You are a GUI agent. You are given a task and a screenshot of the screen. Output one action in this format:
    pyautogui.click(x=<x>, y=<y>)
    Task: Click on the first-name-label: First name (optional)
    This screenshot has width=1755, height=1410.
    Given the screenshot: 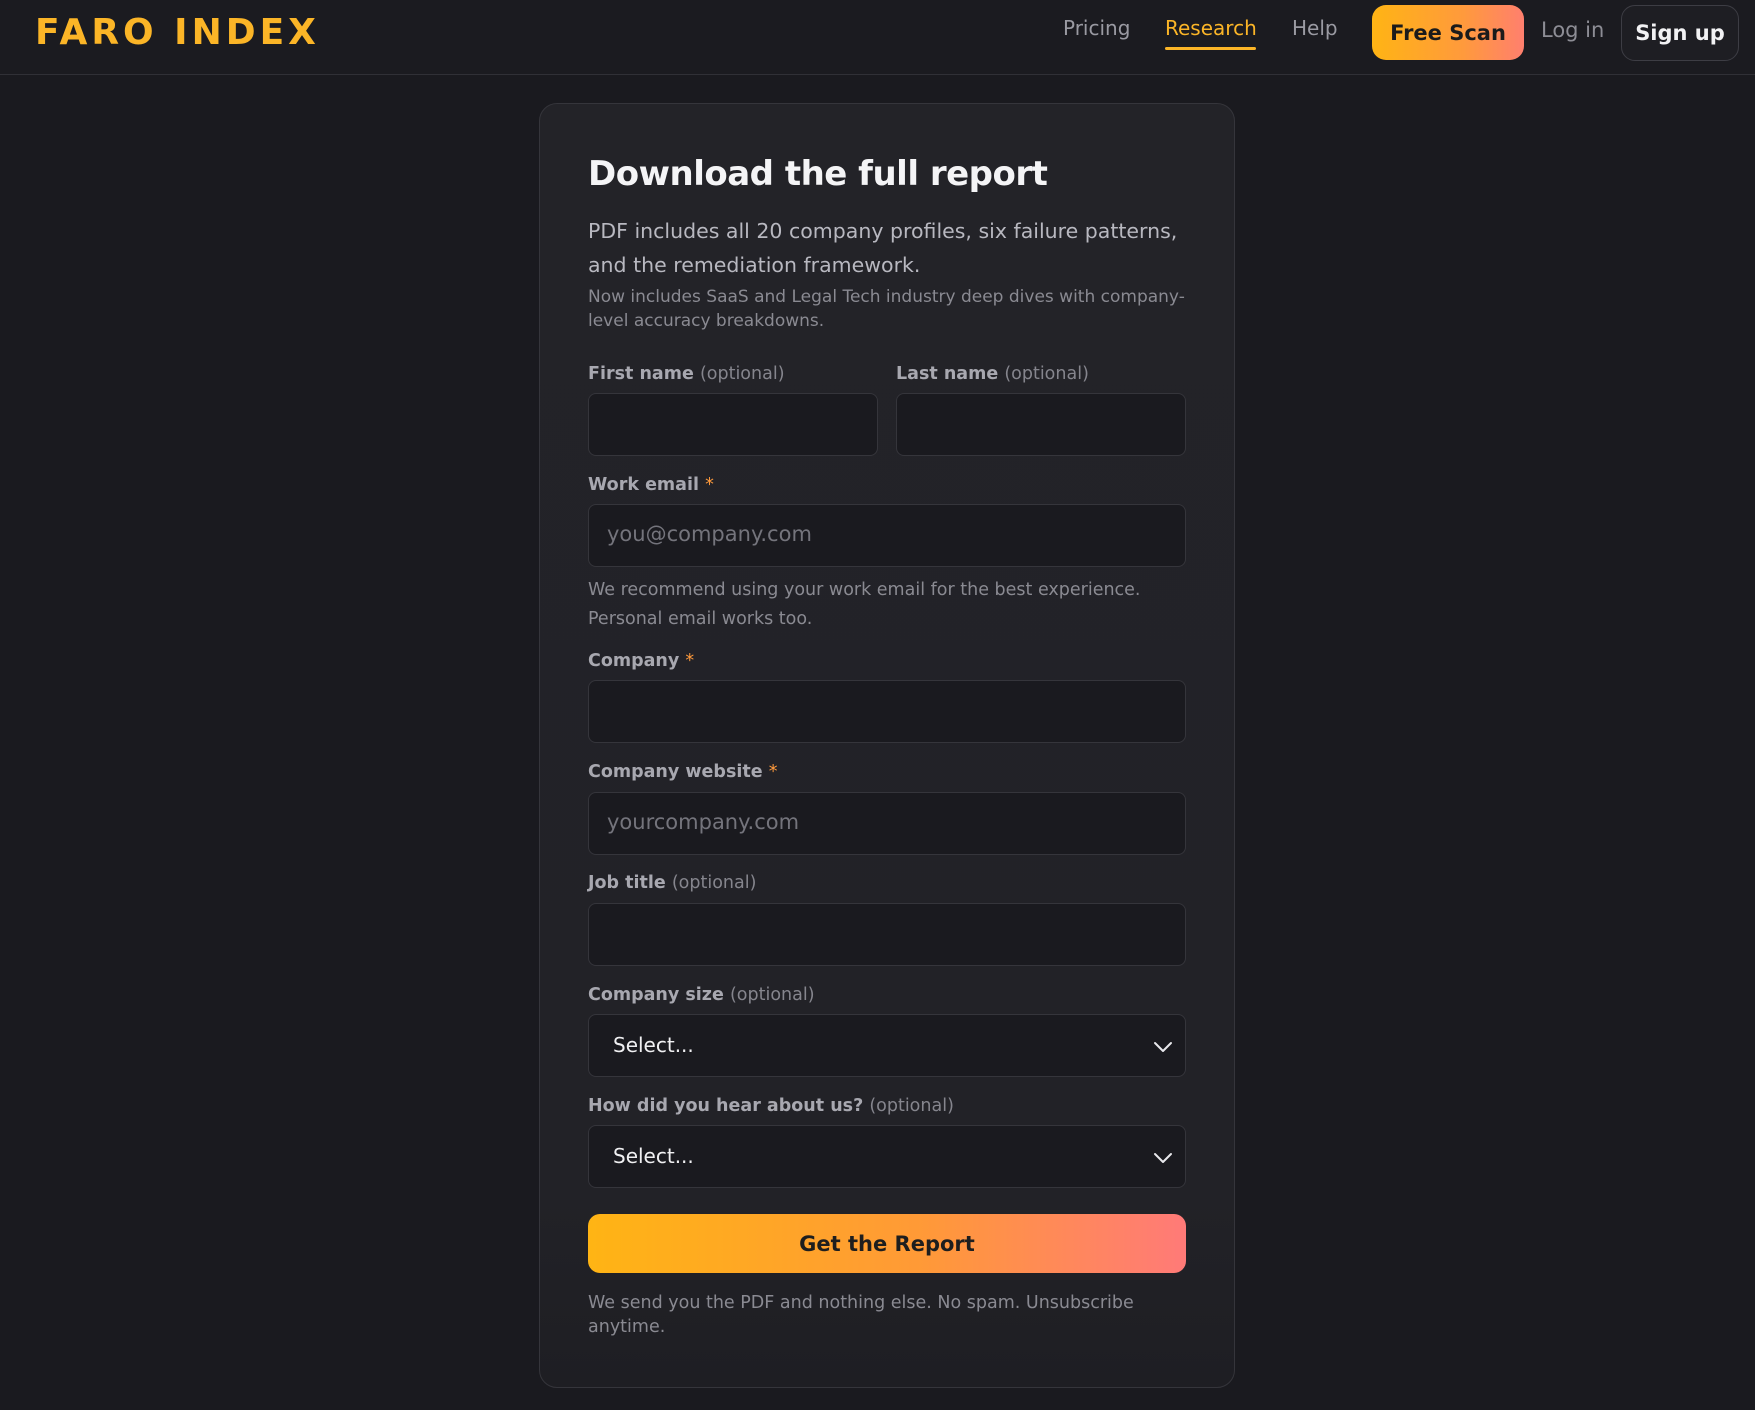 What is the action you would take?
    pyautogui.click(x=686, y=374)
    